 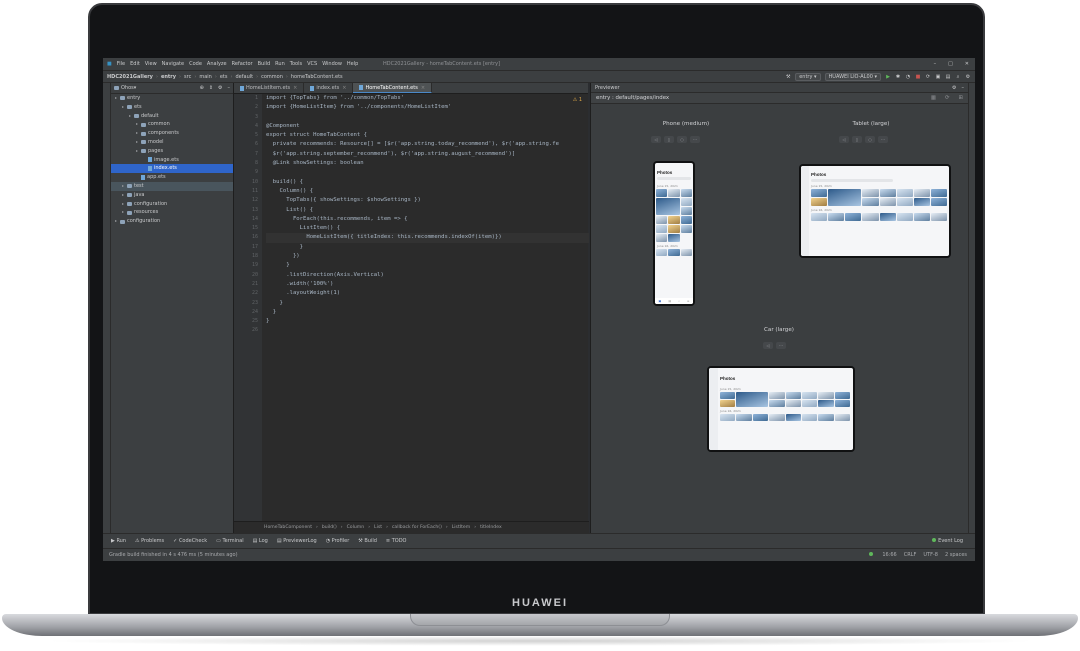 I want to click on crumb-file: homeTabContent.ets, so click(x=317, y=77).